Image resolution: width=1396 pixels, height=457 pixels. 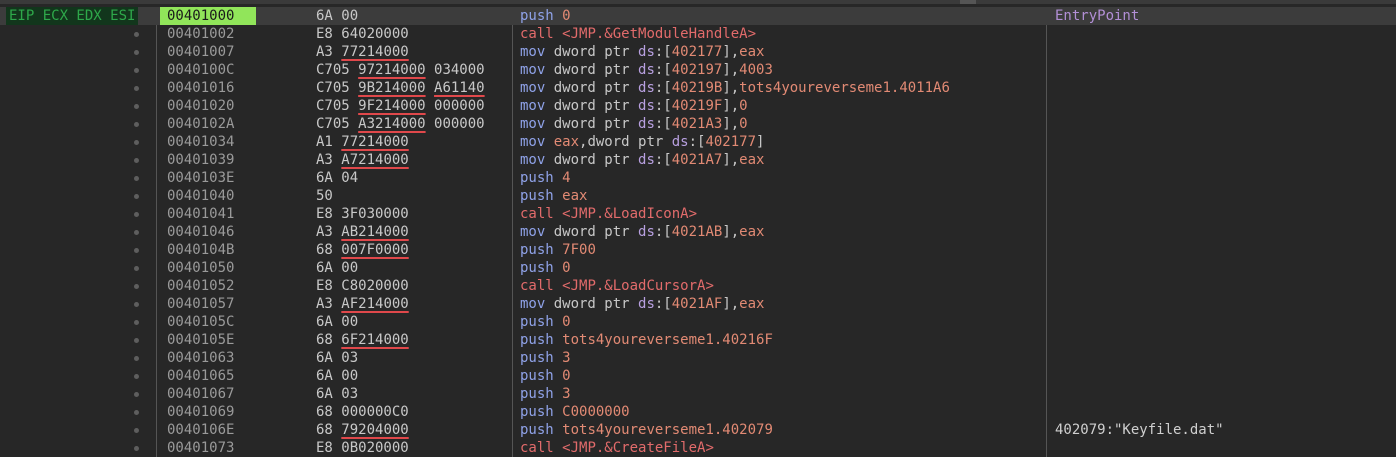 I want to click on disasm-row: 00401050 6A 00 push 0, so click(x=698, y=268).